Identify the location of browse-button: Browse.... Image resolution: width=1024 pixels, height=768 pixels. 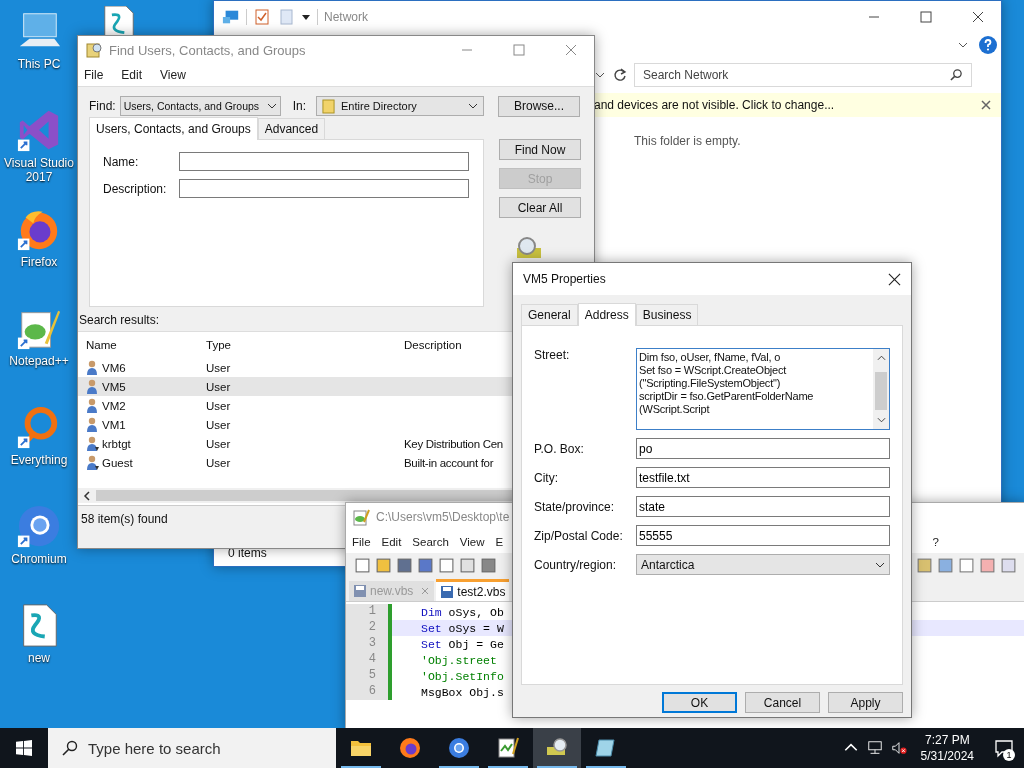
(539, 106).